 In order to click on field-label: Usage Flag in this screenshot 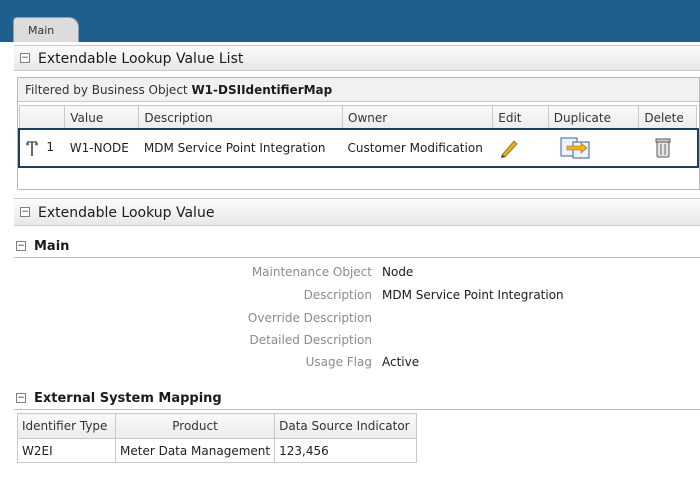, I will do `click(338, 362)`.